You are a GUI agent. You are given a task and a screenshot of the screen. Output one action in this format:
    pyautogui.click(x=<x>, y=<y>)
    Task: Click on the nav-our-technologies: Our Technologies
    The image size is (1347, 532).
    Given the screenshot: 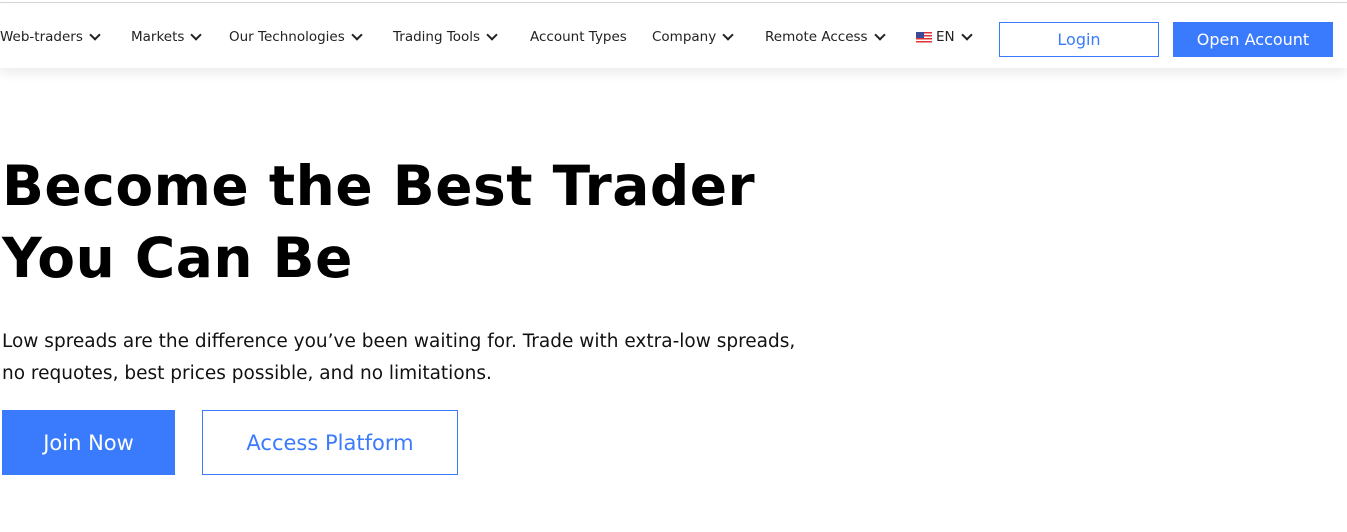 What is the action you would take?
    pyautogui.click(x=296, y=37)
    